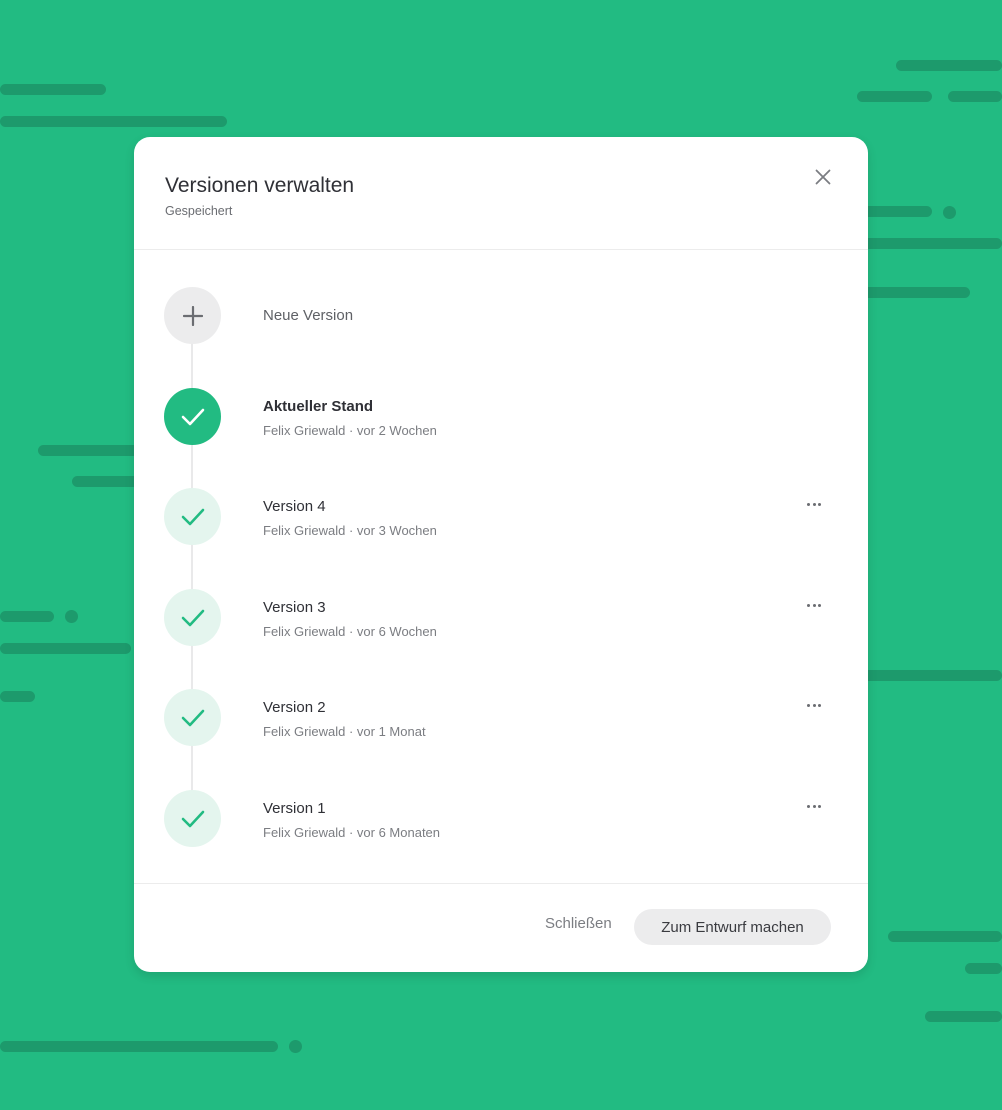  I want to click on version-meta: Felix Griewald · vor 3 Wochen, so click(350, 530).